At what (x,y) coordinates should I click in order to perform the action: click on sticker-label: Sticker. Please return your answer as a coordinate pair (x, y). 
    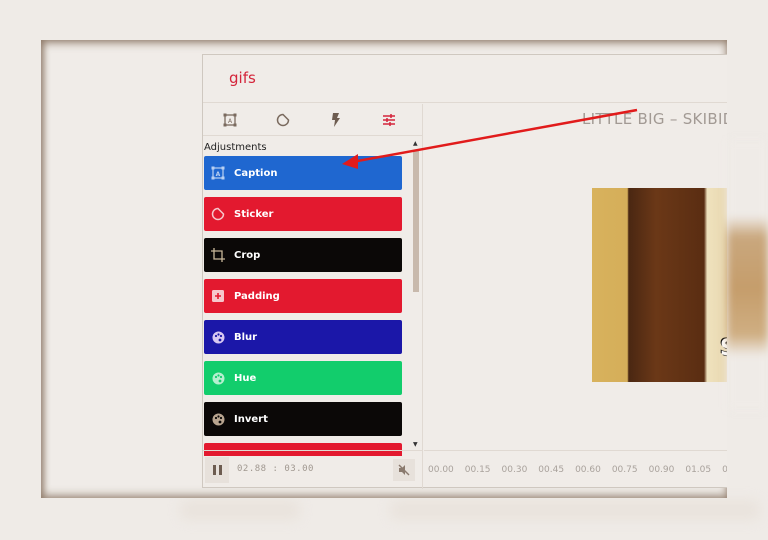
    Looking at the image, I should click on (254, 214).